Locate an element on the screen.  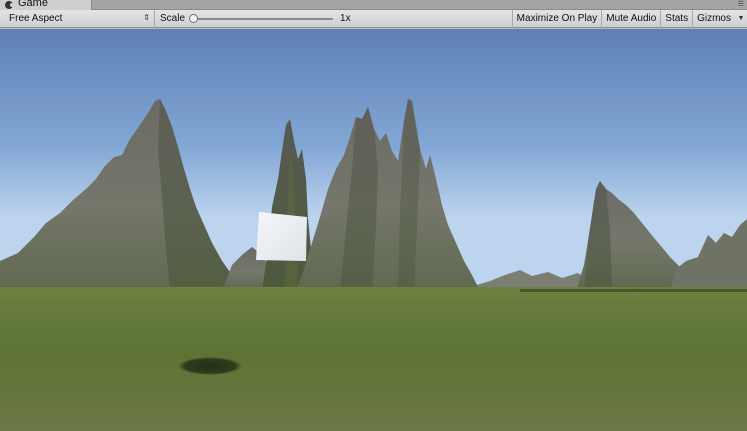
scale-value: 1x is located at coordinates (345, 18).